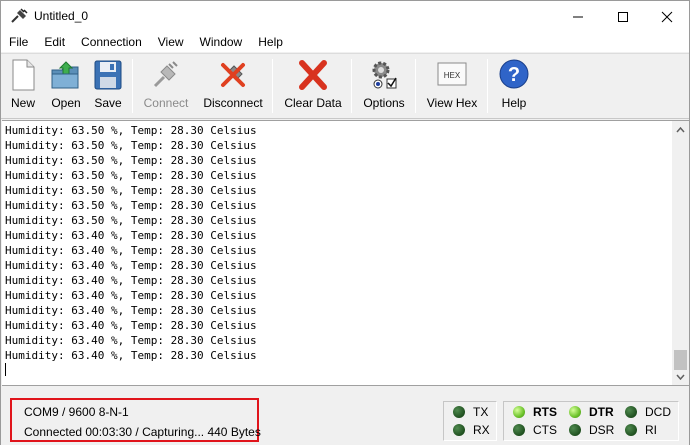  What do you see at coordinates (76, 412) in the screenshot?
I see `port-settings-text: COM9 / 9600 8-N-1` at bounding box center [76, 412].